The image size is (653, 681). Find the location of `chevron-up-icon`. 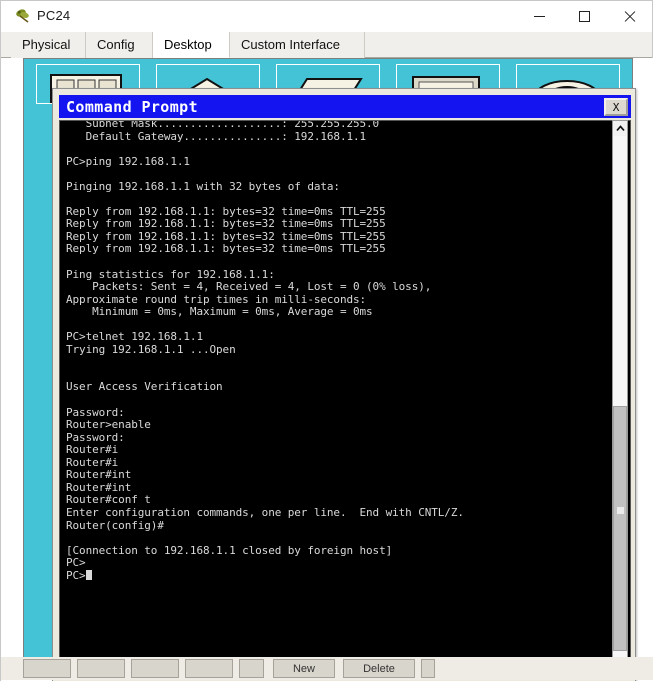

chevron-up-icon is located at coordinates (620, 128).